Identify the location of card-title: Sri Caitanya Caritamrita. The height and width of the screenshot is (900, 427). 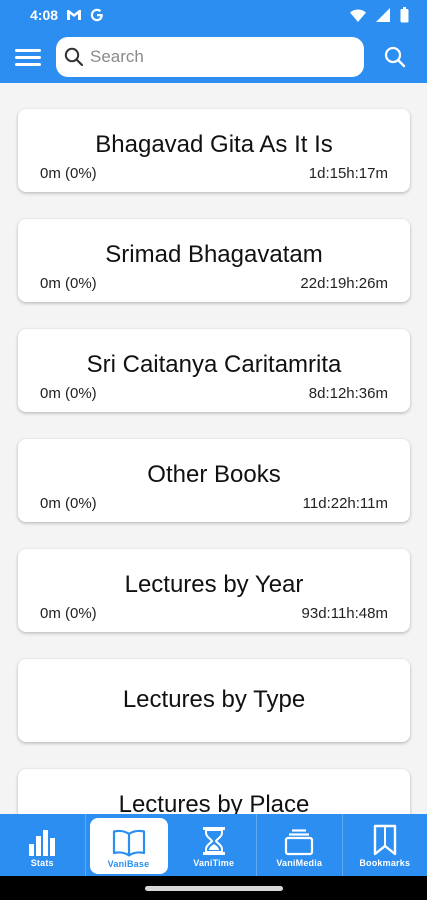
(214, 364).